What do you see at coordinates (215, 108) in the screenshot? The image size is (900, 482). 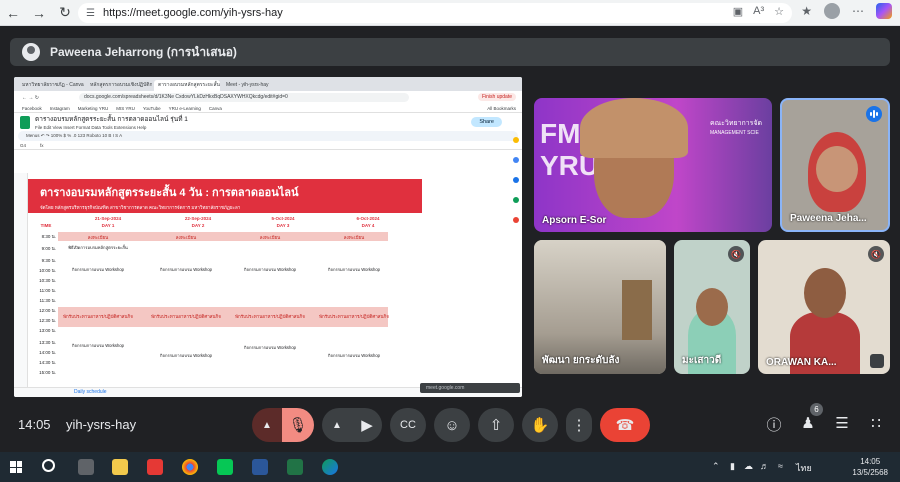 I see `bookmark: Canva` at bounding box center [215, 108].